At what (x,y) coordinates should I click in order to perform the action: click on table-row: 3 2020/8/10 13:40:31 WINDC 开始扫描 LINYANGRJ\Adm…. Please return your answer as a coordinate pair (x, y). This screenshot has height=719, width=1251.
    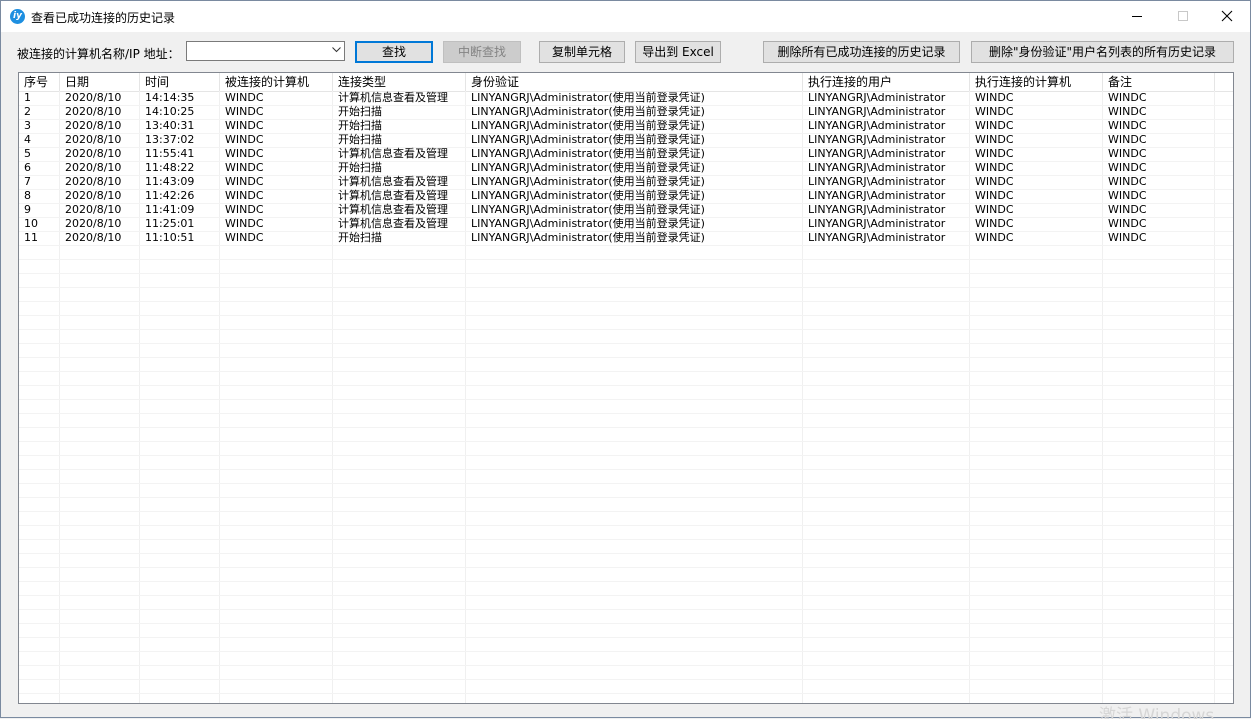
    Looking at the image, I should click on (626, 126).